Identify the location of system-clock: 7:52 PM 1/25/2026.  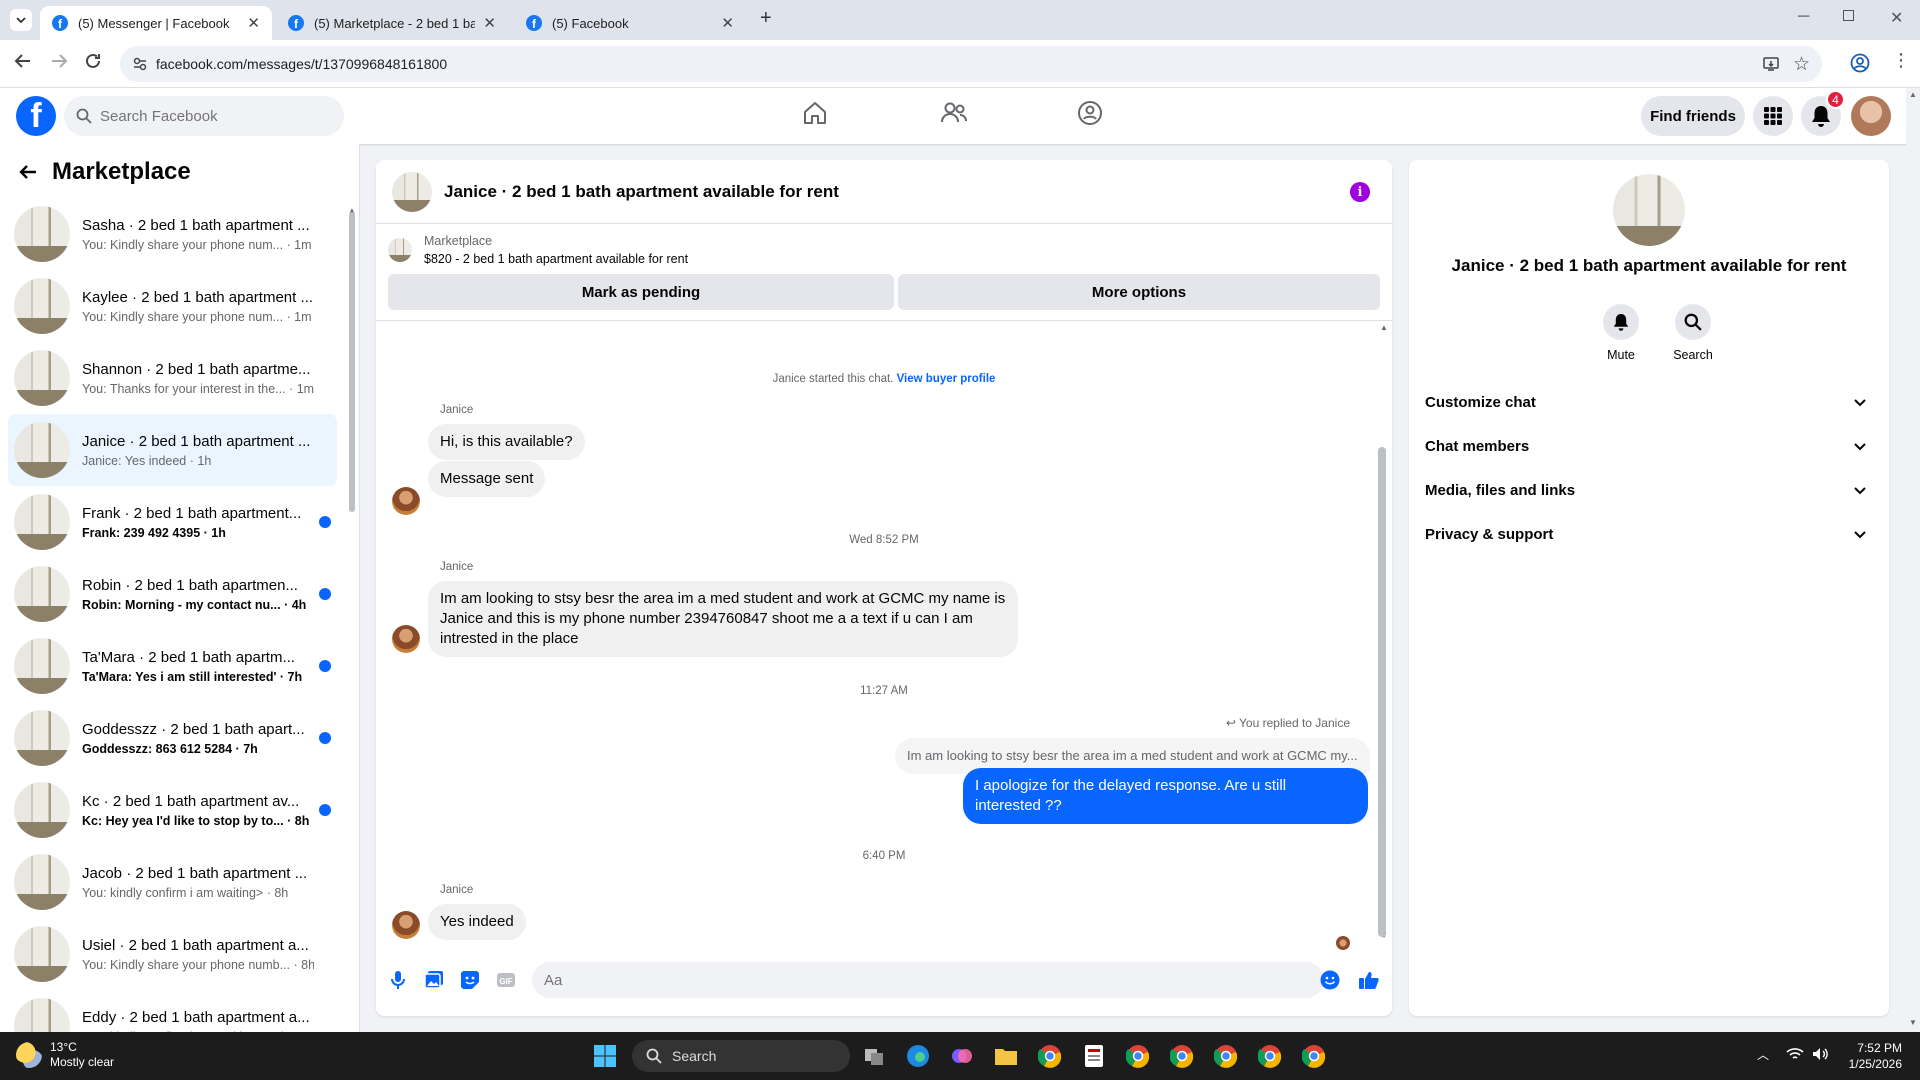
(1875, 1056).